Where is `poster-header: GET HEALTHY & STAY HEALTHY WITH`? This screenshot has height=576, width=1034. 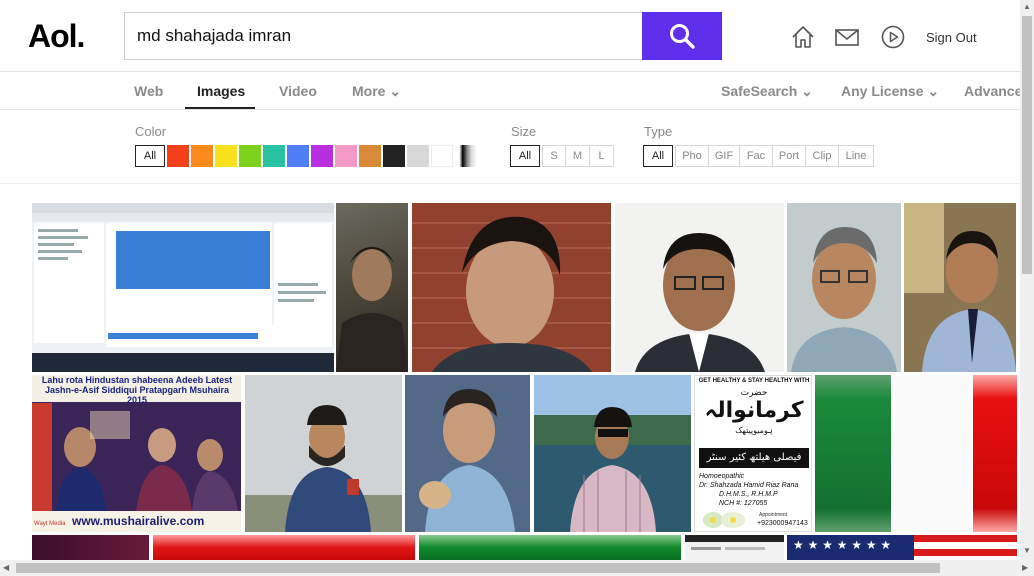
poster-header: GET HEALTHY & STAY HEALTHY WITH is located at coordinates (754, 381).